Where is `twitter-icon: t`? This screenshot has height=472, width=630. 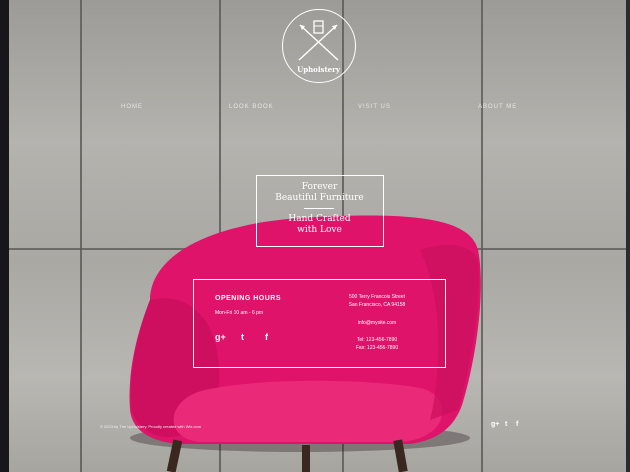
twitter-icon: t is located at coordinates (242, 337).